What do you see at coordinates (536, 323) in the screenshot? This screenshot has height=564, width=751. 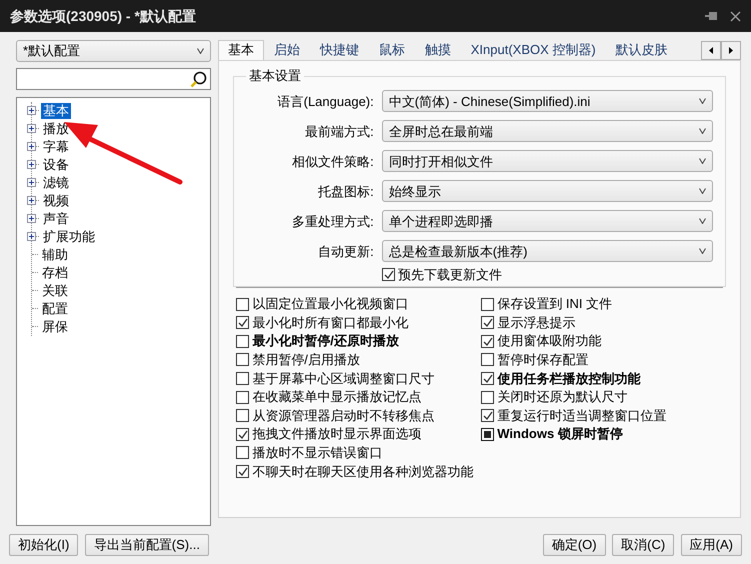 I see `checkbox-label: 显示浮悬提示` at bounding box center [536, 323].